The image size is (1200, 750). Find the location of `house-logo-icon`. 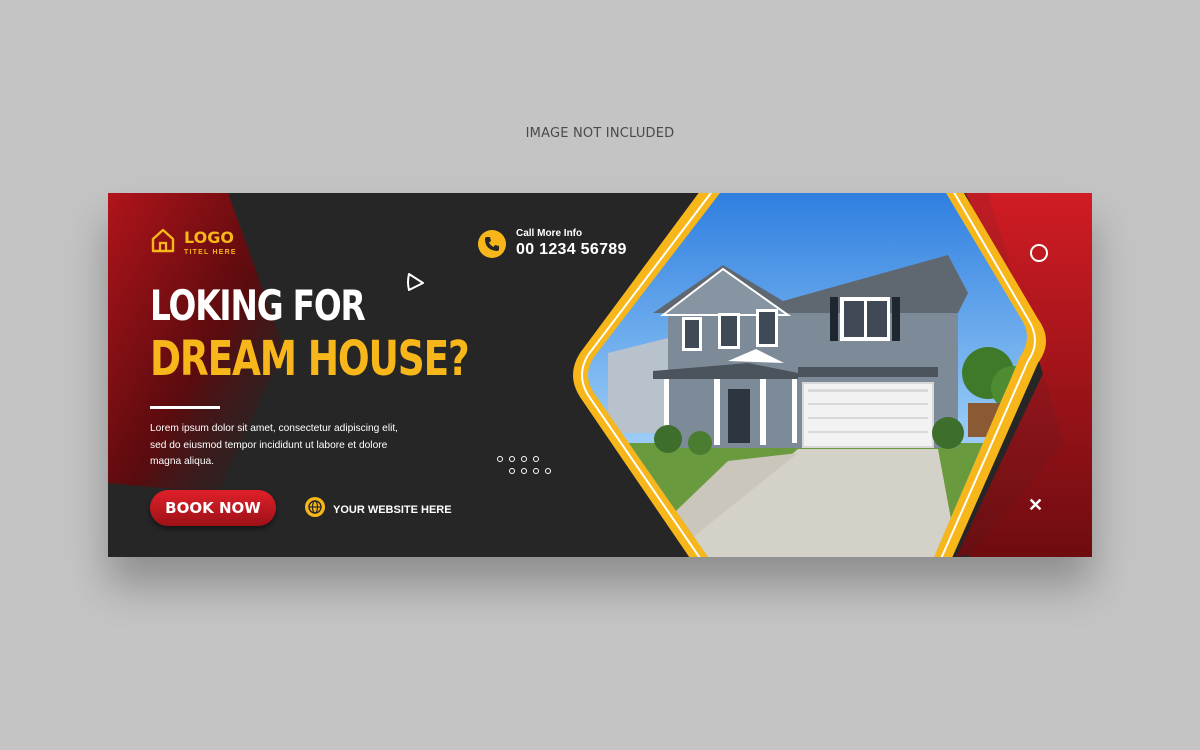

house-logo-icon is located at coordinates (163, 242).